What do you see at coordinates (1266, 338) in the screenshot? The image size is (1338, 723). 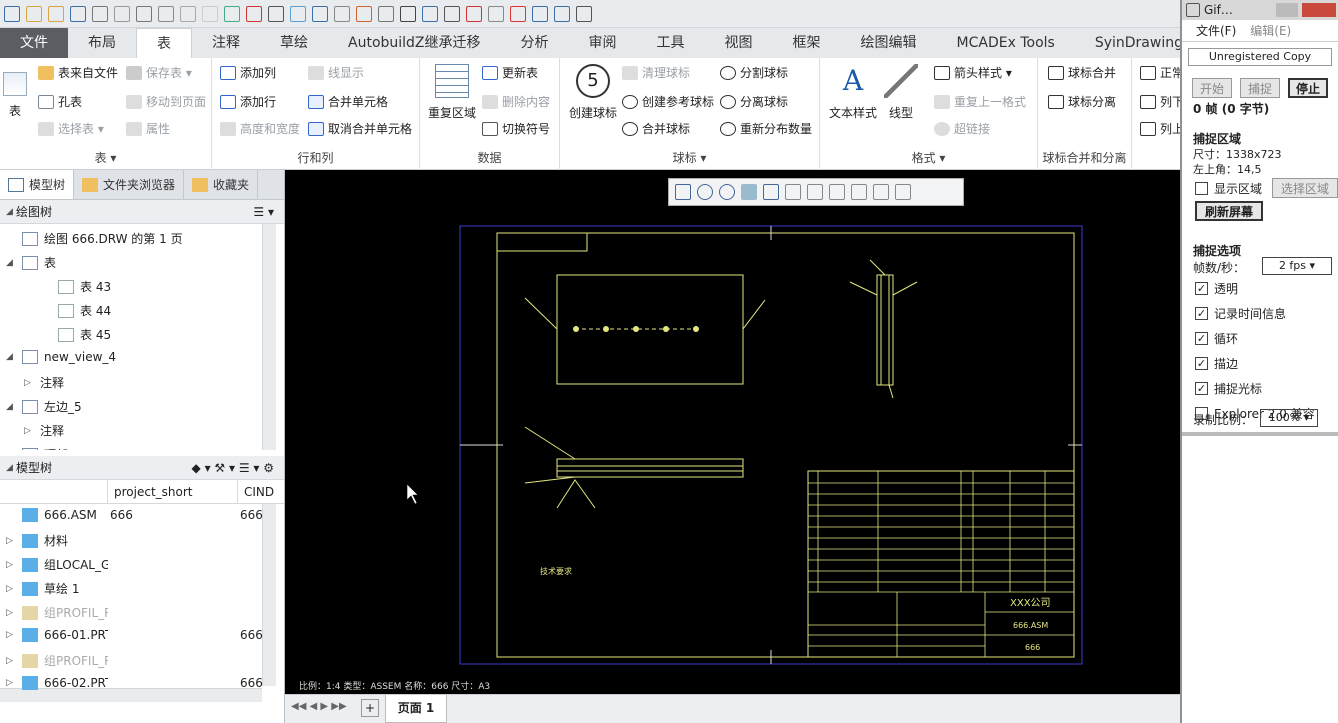 I see `loop-checkbox: ✓ 循环` at bounding box center [1266, 338].